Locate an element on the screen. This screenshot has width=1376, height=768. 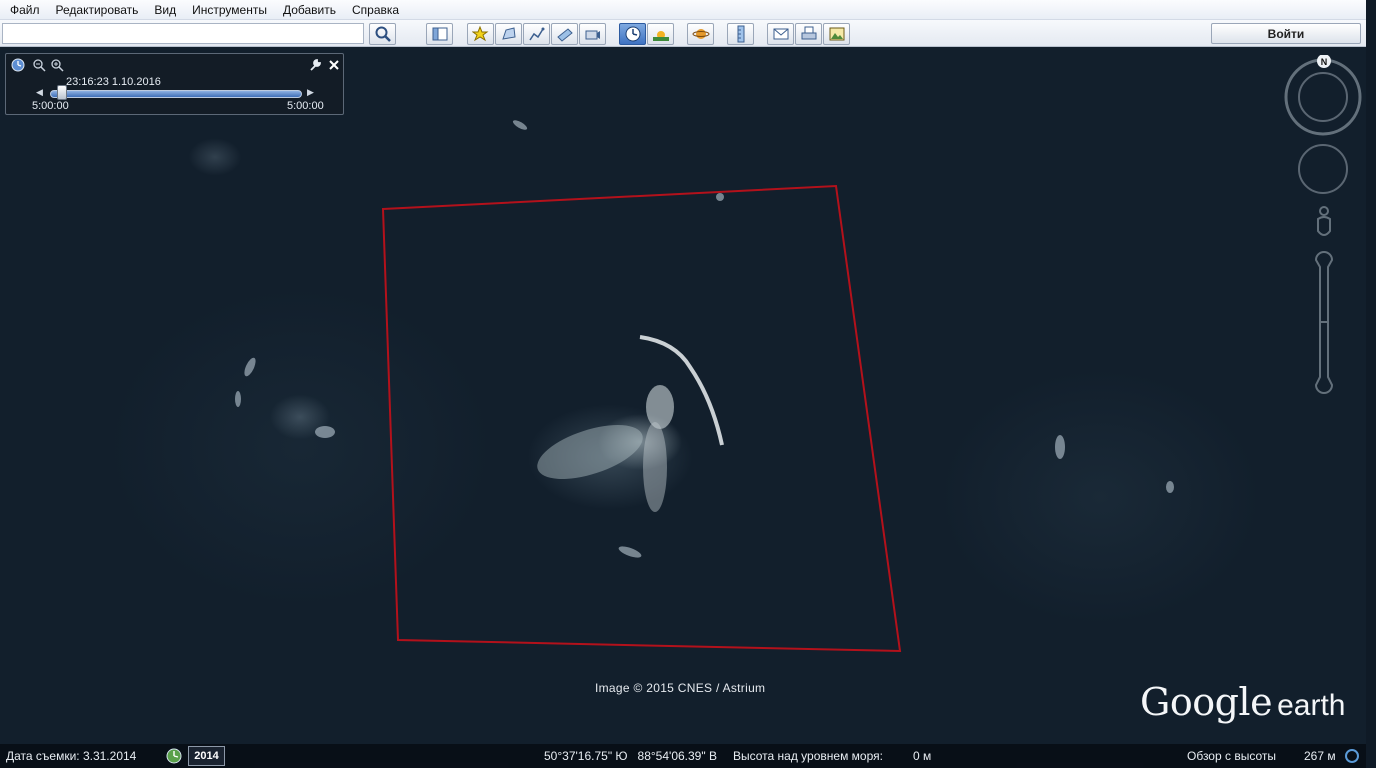
street-view-pegman-icon is located at coordinates (1324, 221).